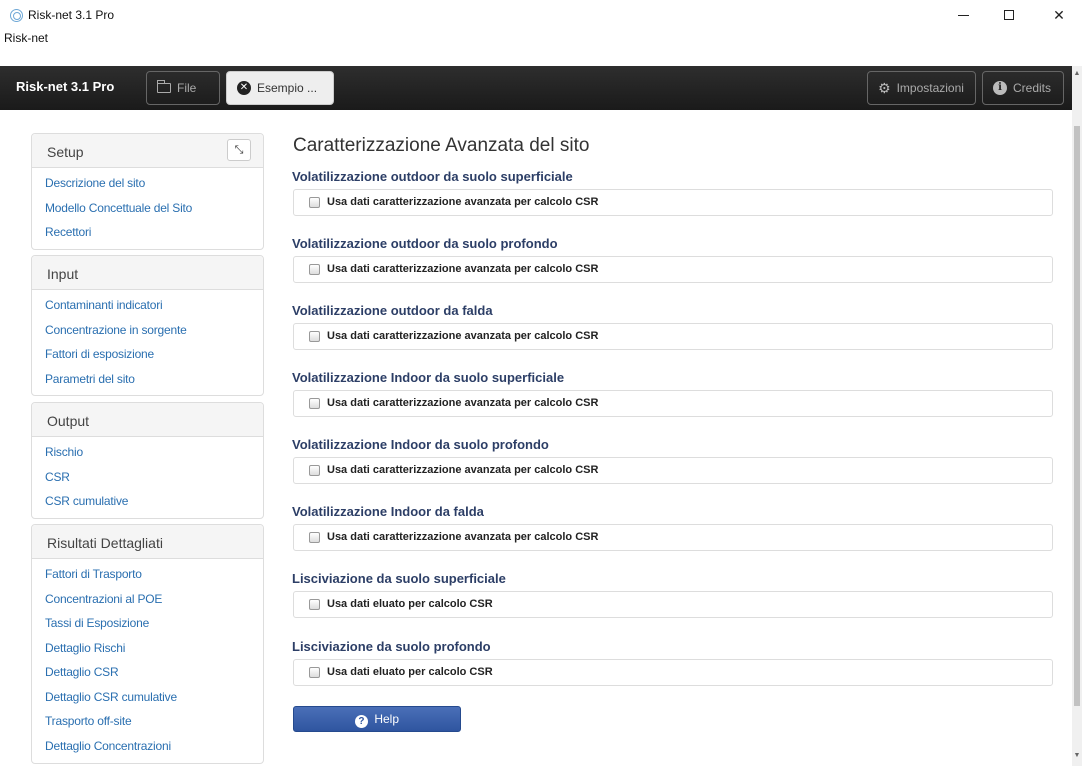 The height and width of the screenshot is (767, 1082). What do you see at coordinates (154, 335) in the screenshot?
I see `sidebar-item-concentrazione-in-sorgente: Concentrazione in sorgente` at bounding box center [154, 335].